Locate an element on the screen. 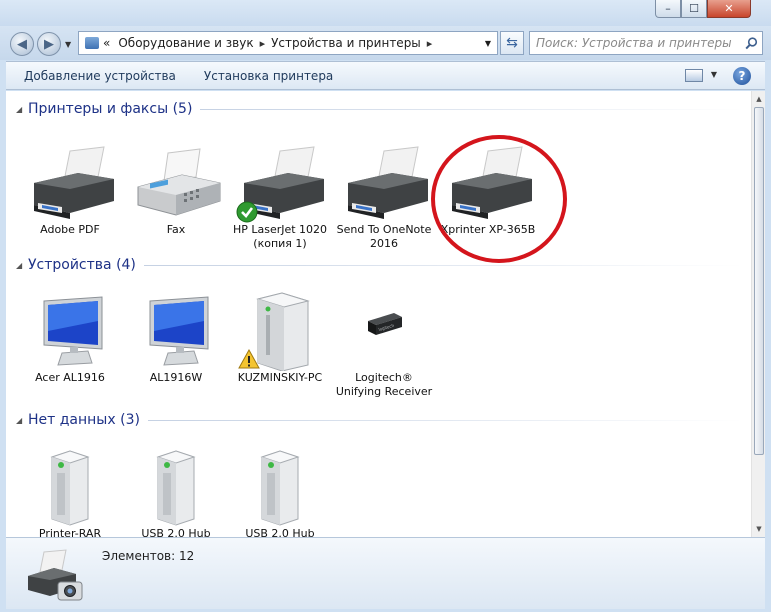 Image resolution: width=771 pixels, height=612 pixels. refresh-button: ⇆ is located at coordinates (512, 43).